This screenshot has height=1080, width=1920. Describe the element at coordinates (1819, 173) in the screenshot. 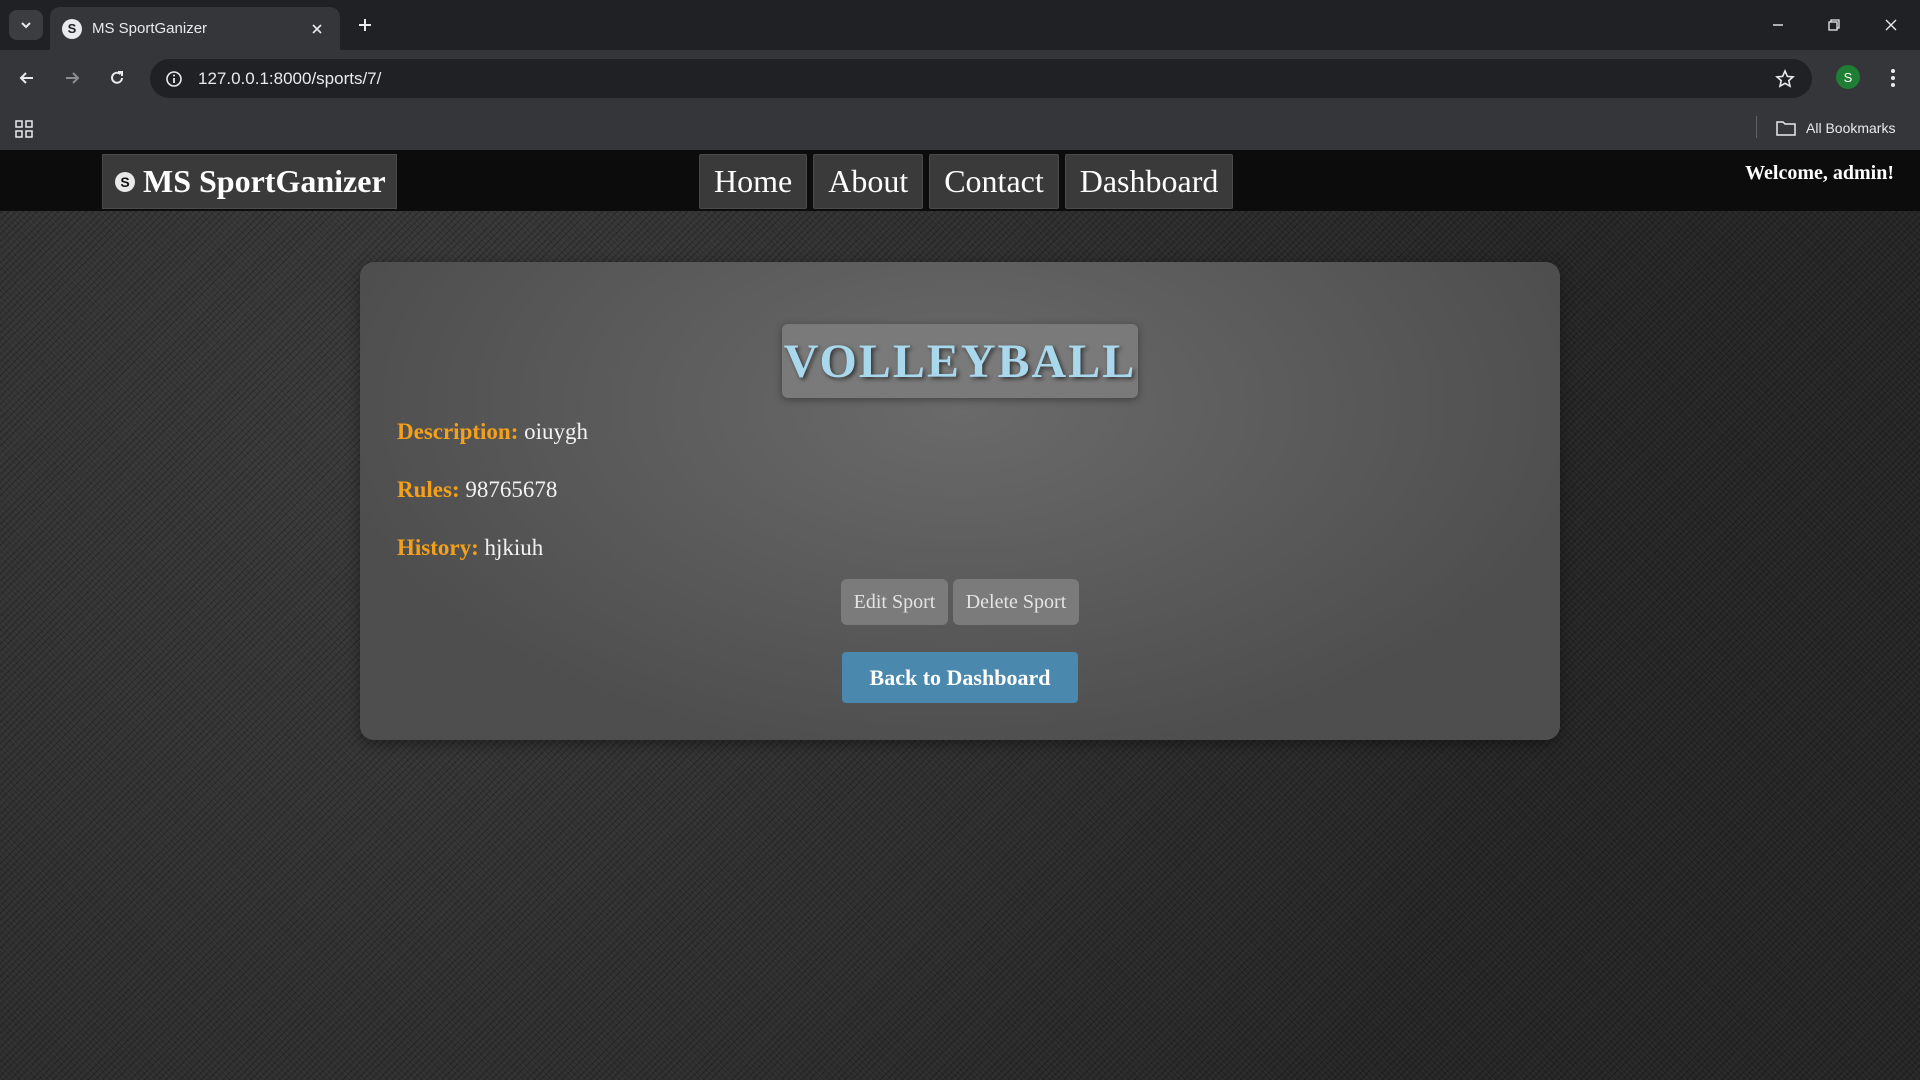

I see `welcome-message: Welcome, admin!` at that location.